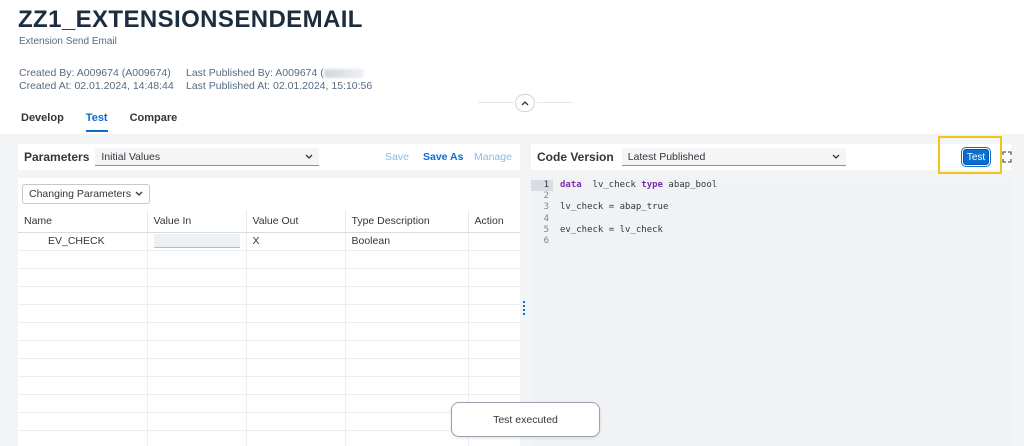  I want to click on keyword-type: type, so click(652, 185).